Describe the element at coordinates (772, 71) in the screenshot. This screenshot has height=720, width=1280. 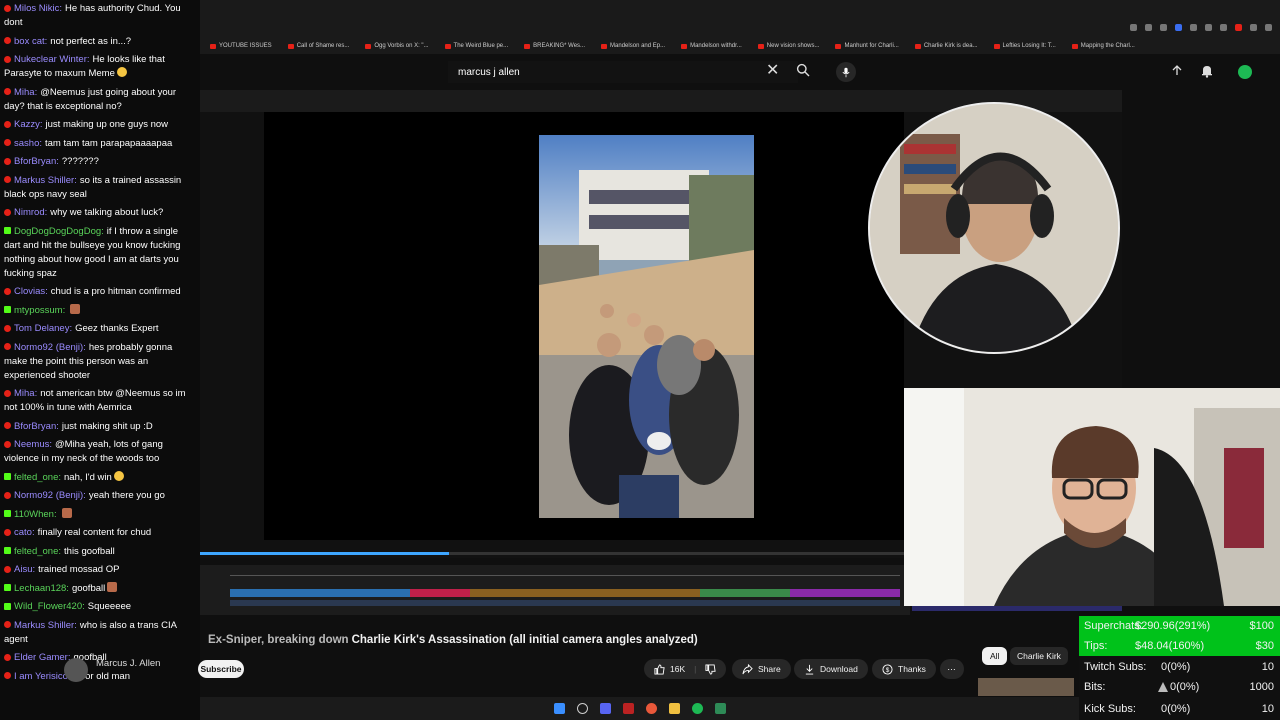
I see `clear-search-icon: ✕` at that location.